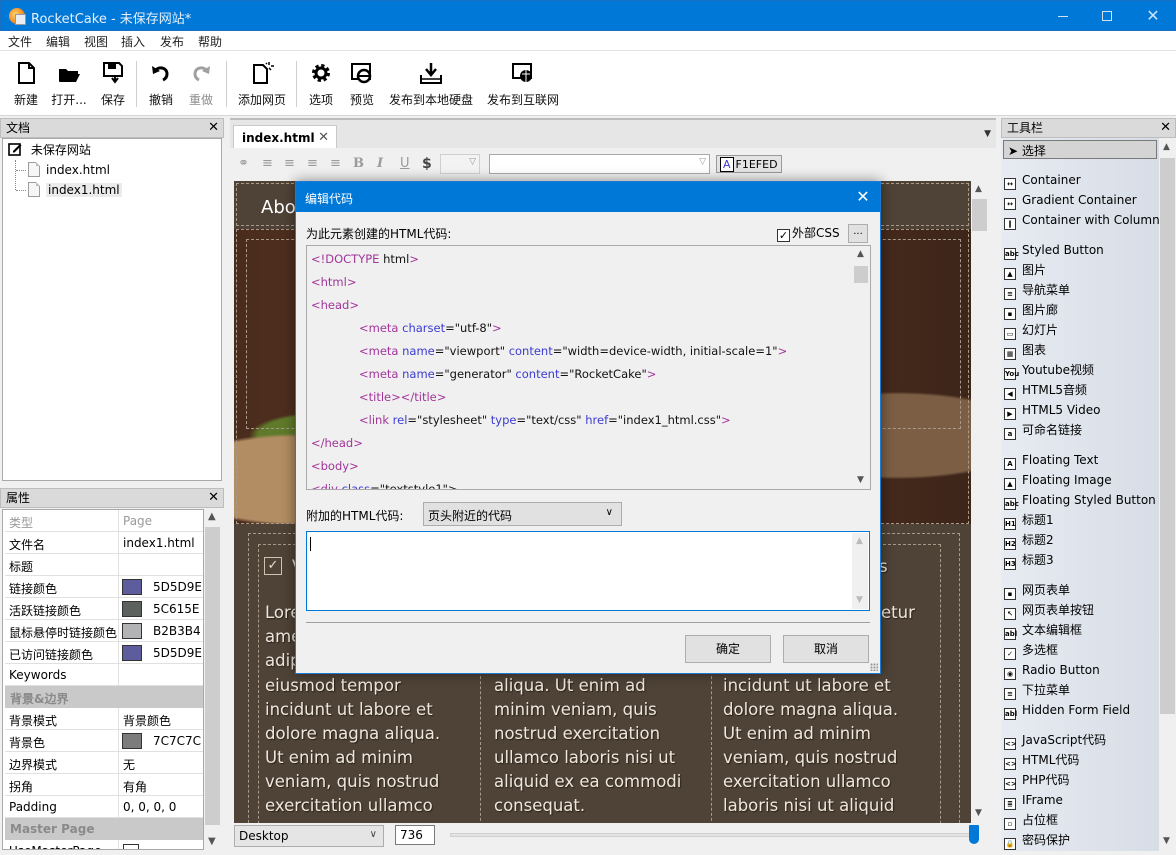 The width and height of the screenshot is (1176, 855). Describe the element at coordinates (104, 653) in the screenshot. I see `prop-row-visited-link-color: 已访问链接颜色 5D5D9E` at that location.